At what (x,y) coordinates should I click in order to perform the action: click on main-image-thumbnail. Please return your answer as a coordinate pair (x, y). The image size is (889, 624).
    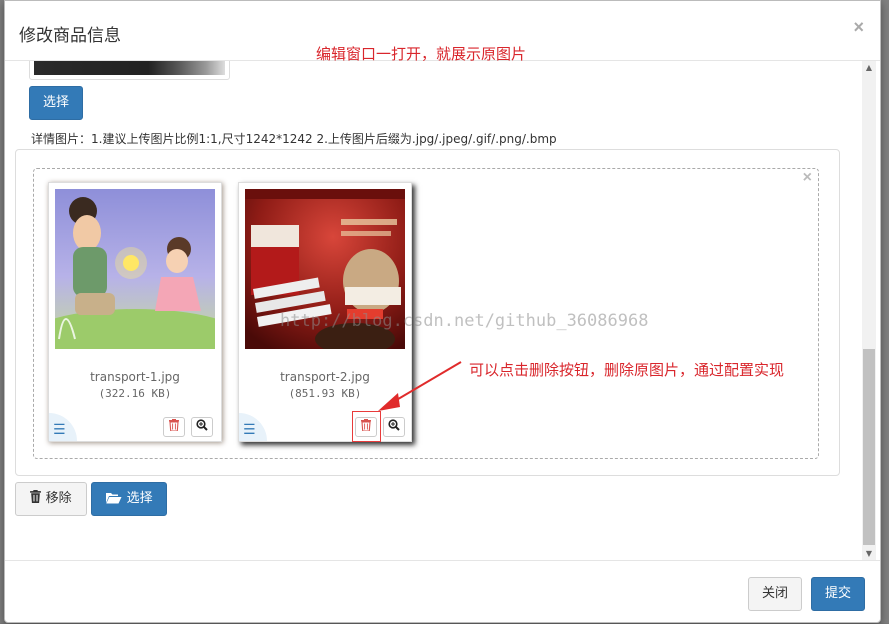
    Looking at the image, I should click on (129, 70).